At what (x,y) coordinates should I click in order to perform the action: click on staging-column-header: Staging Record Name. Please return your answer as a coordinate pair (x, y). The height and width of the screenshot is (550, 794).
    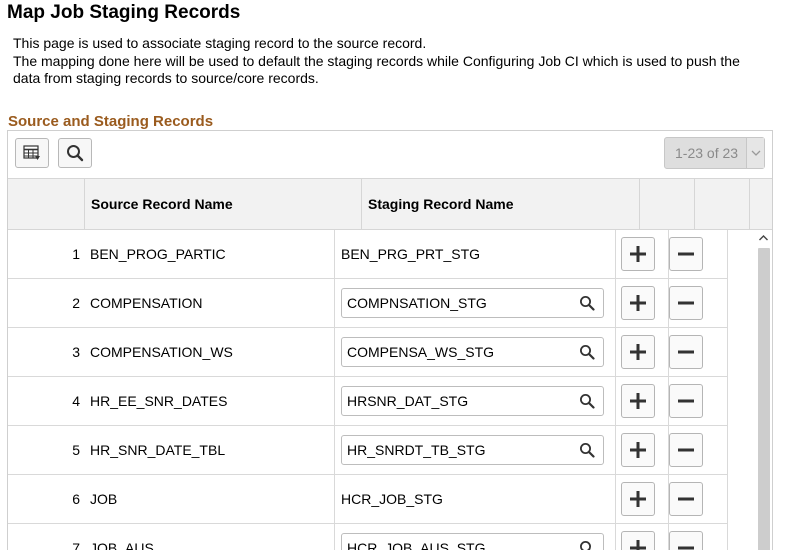
    Looking at the image, I should click on (441, 204).